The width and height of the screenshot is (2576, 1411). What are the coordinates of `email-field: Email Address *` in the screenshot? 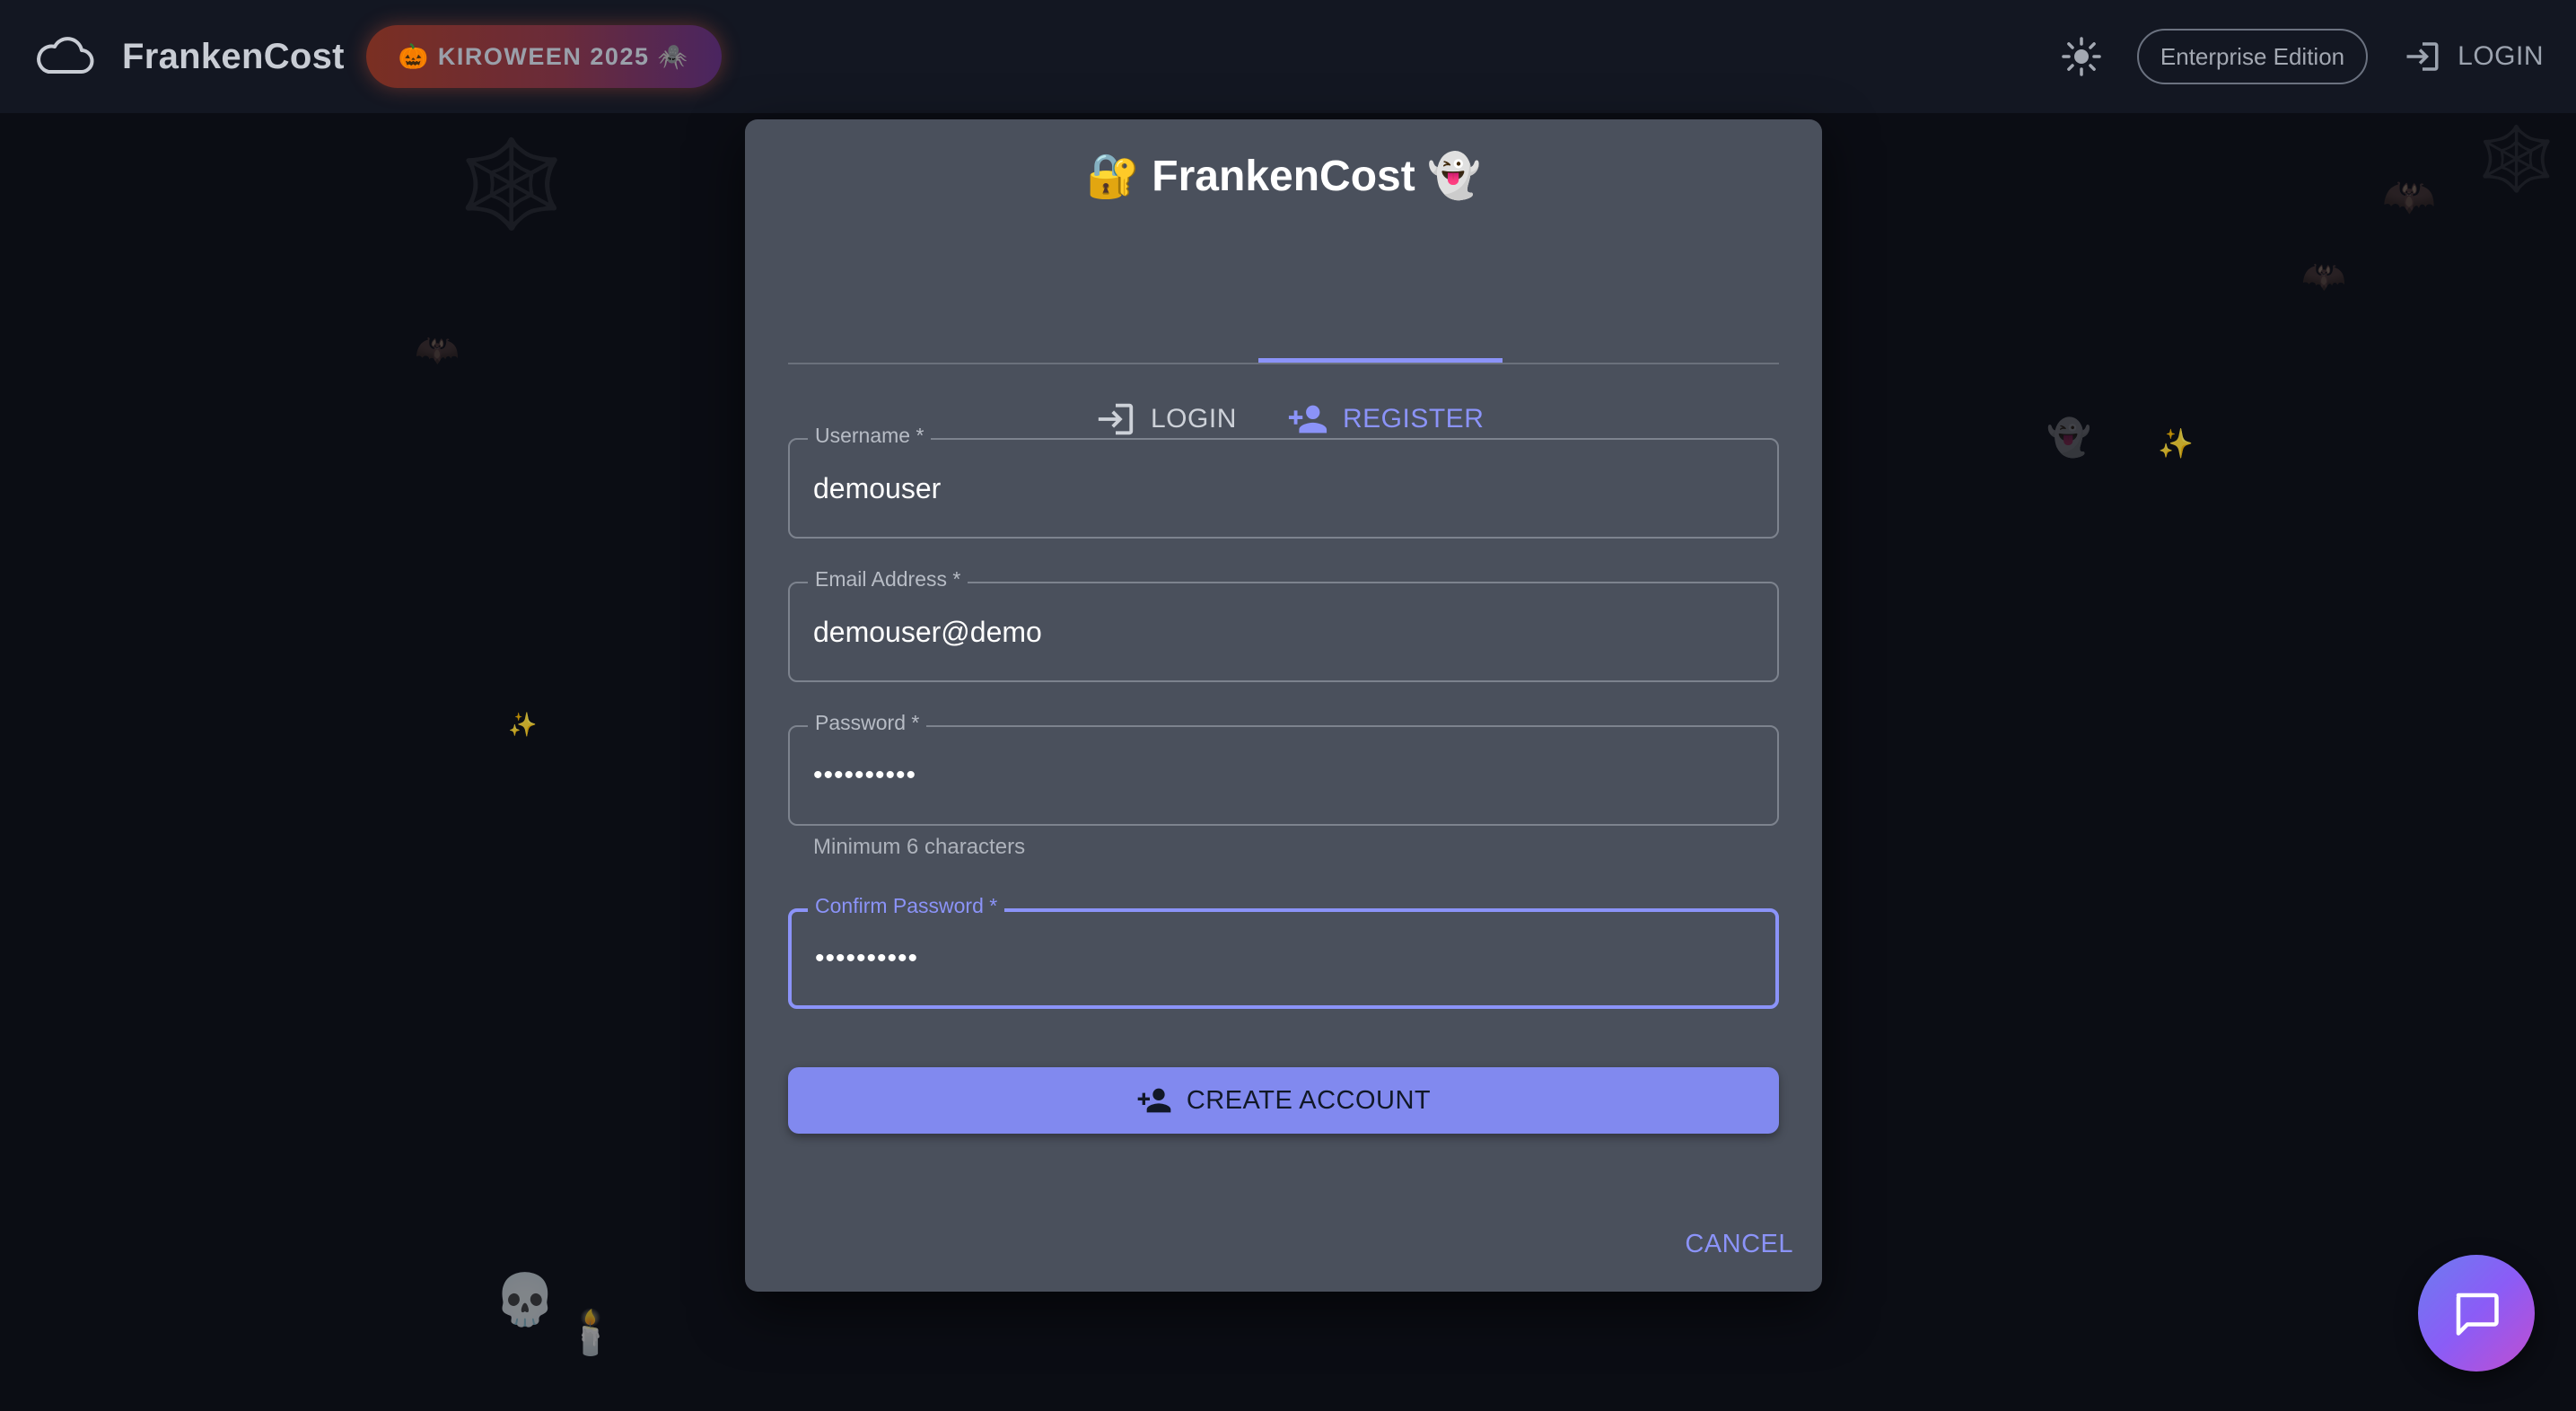 It's located at (1283, 624).